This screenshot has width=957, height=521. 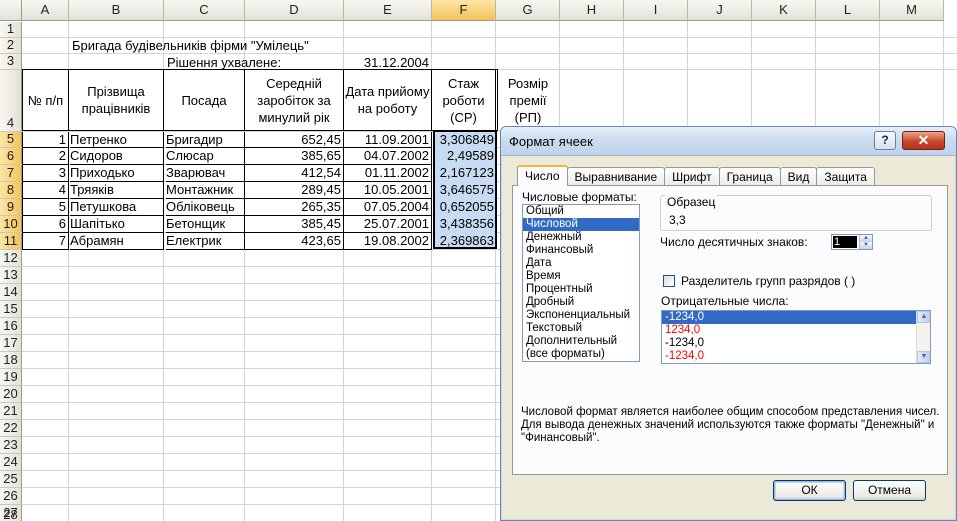 What do you see at coordinates (204, 100) in the screenshot?
I see `header-position: Посада` at bounding box center [204, 100].